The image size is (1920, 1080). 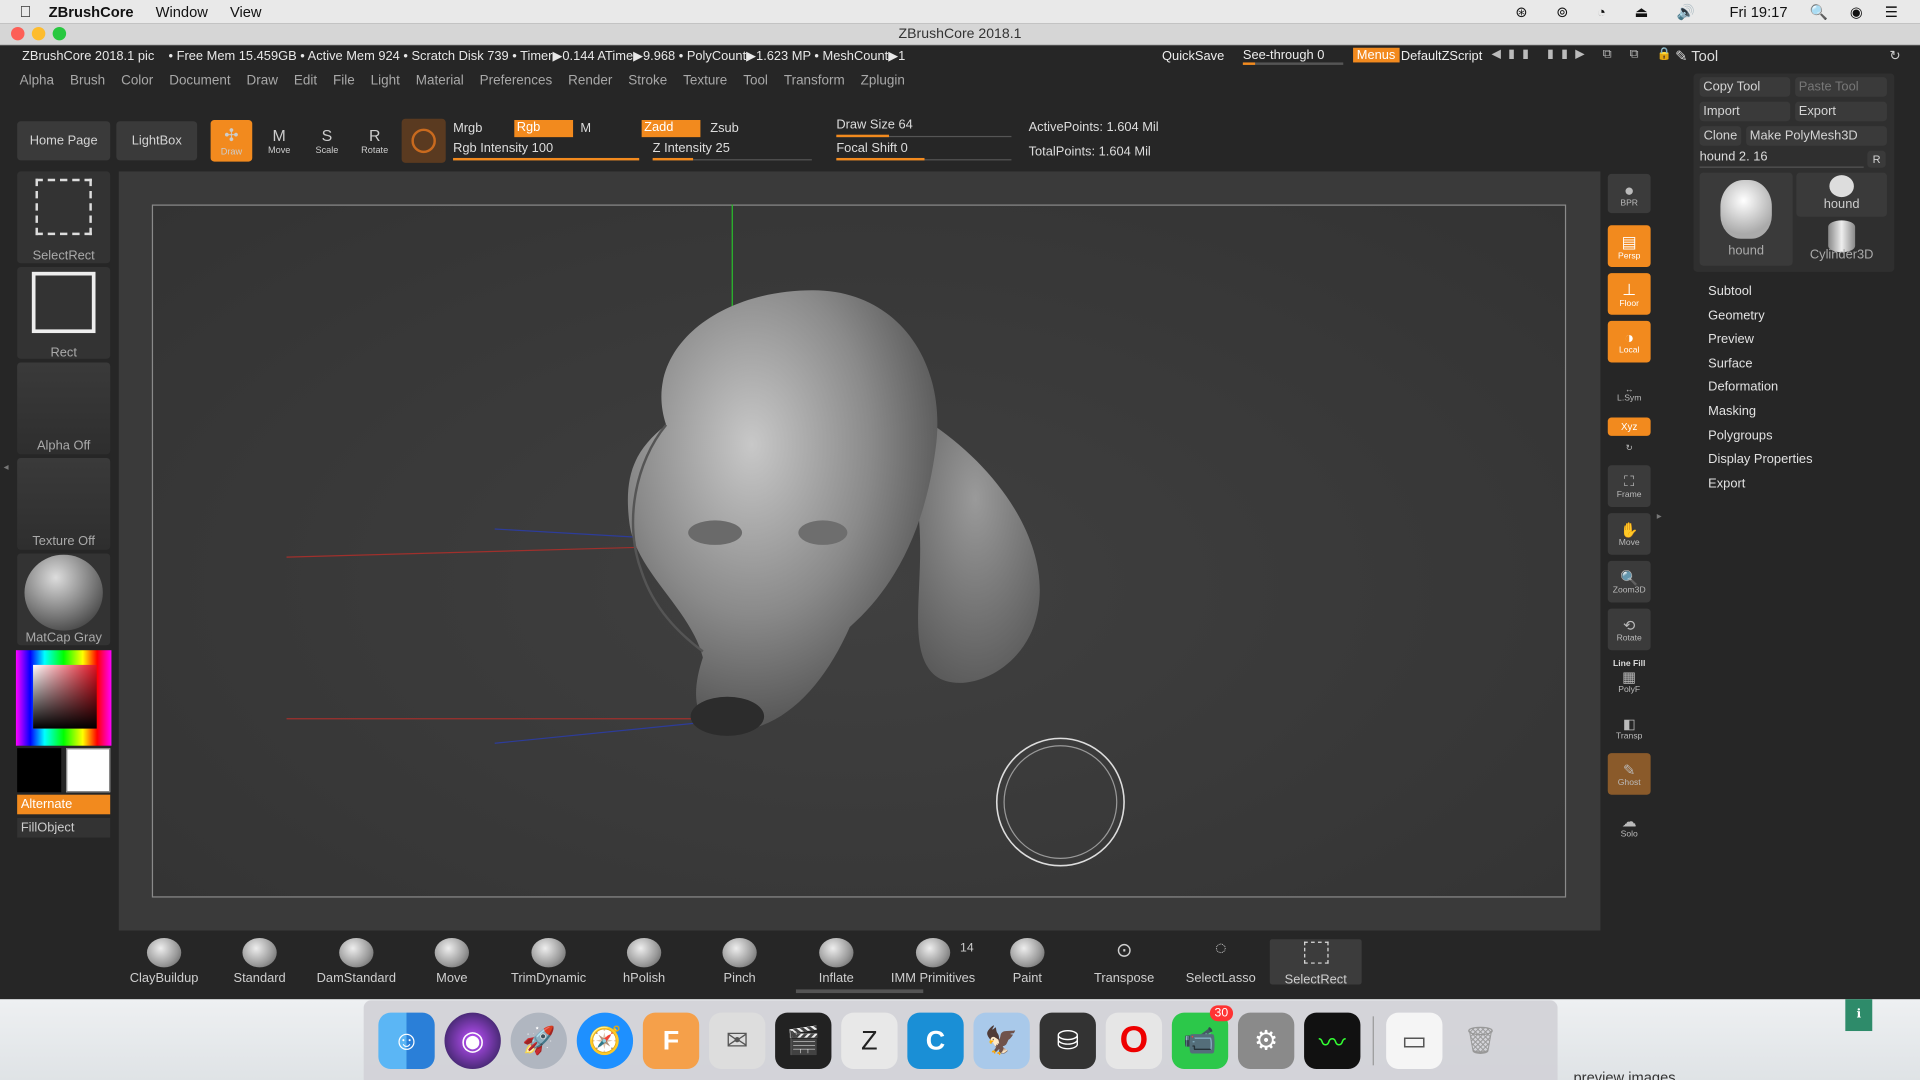 I want to click on alternate-button: Alternate, so click(x=64, y=804).